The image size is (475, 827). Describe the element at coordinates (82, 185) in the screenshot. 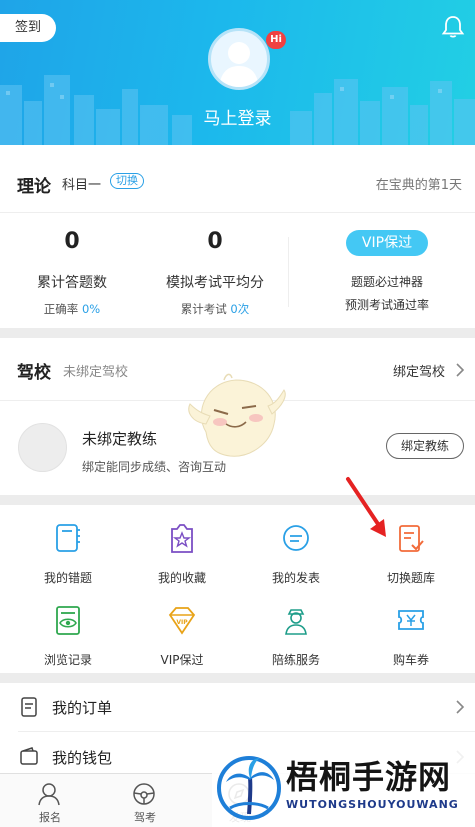

I see `theory-subject: 科目一` at that location.